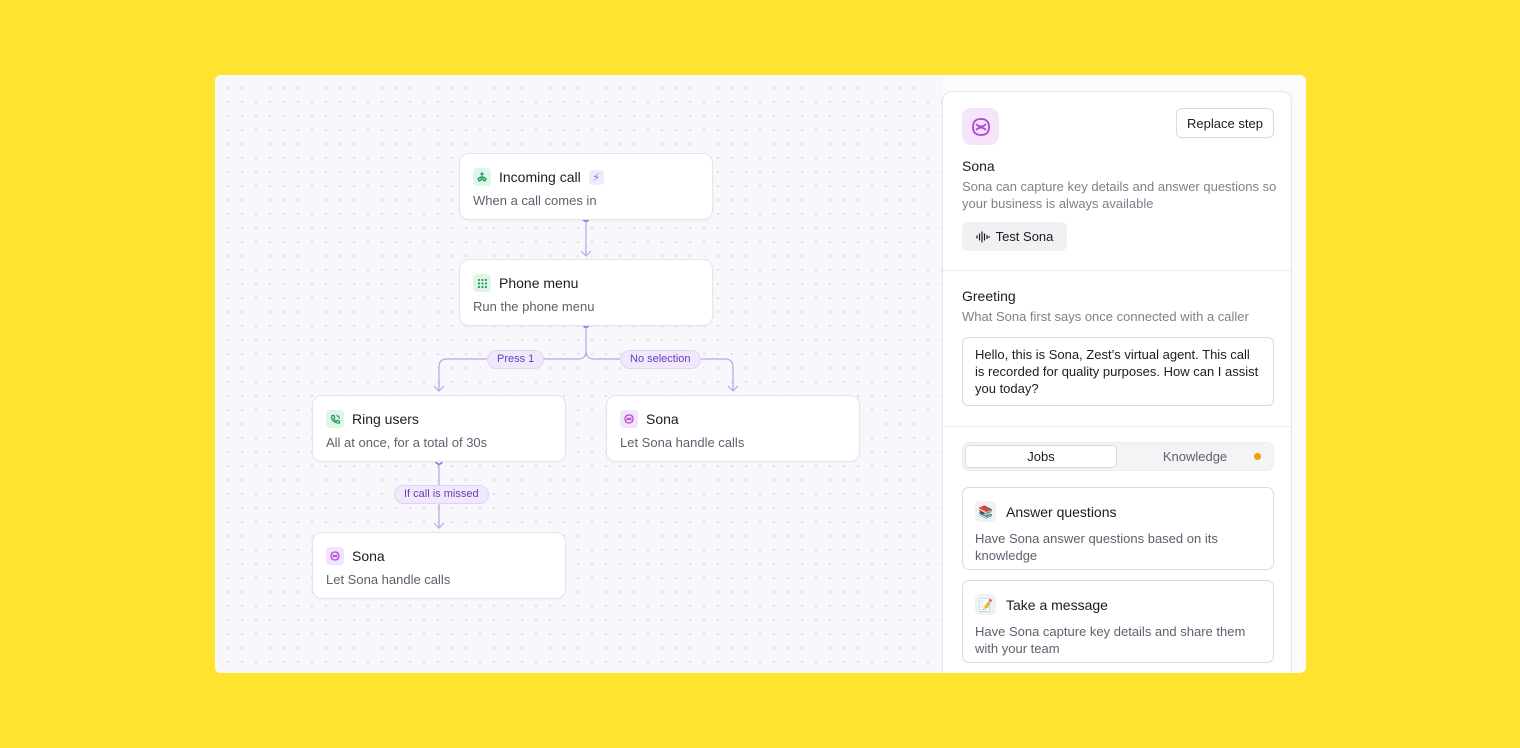 This screenshot has height=748, width=1520. Describe the element at coordinates (1195, 456) in the screenshot. I see `tab-knowledge: Knowledge` at that location.